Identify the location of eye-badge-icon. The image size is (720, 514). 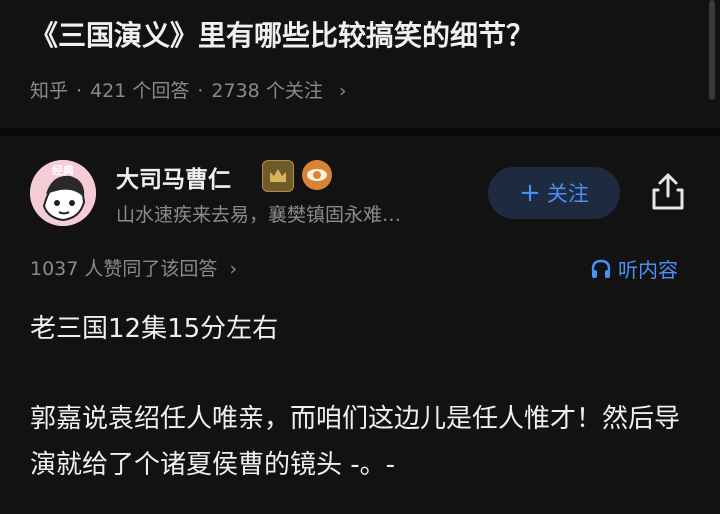
(317, 175).